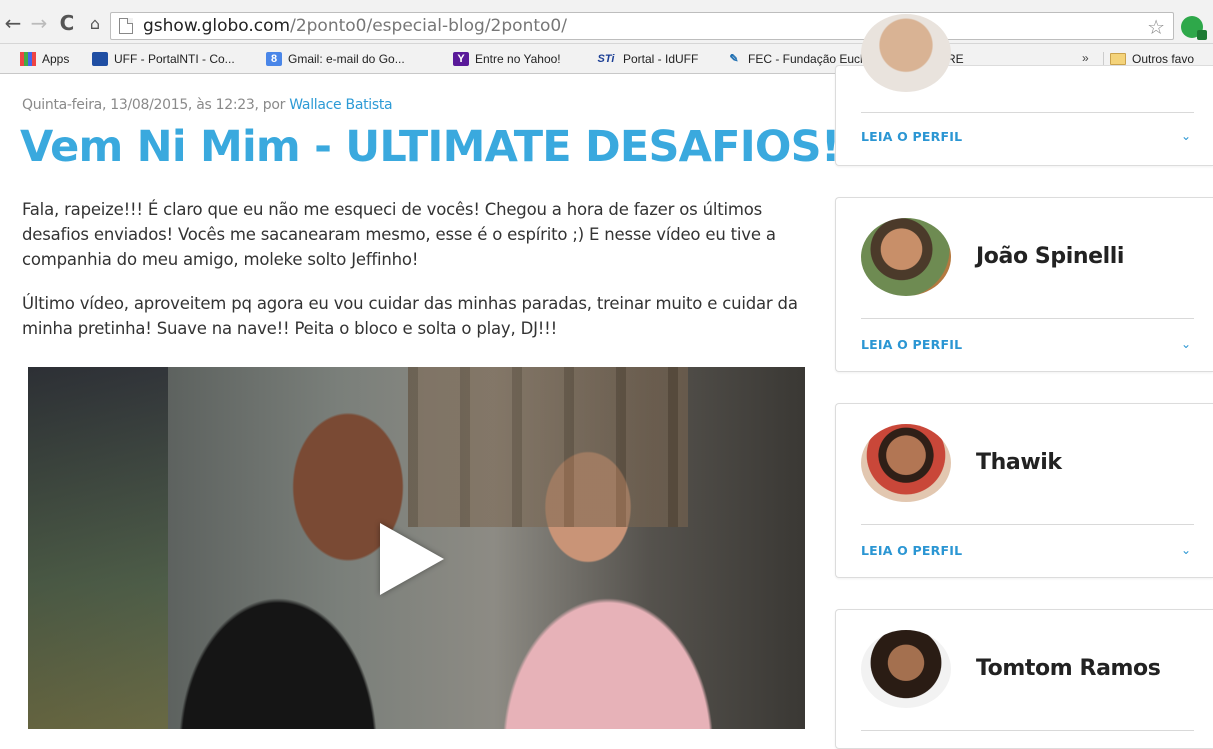  Describe the element at coordinates (98, 548) in the screenshot. I see `video-thumbnail` at that location.